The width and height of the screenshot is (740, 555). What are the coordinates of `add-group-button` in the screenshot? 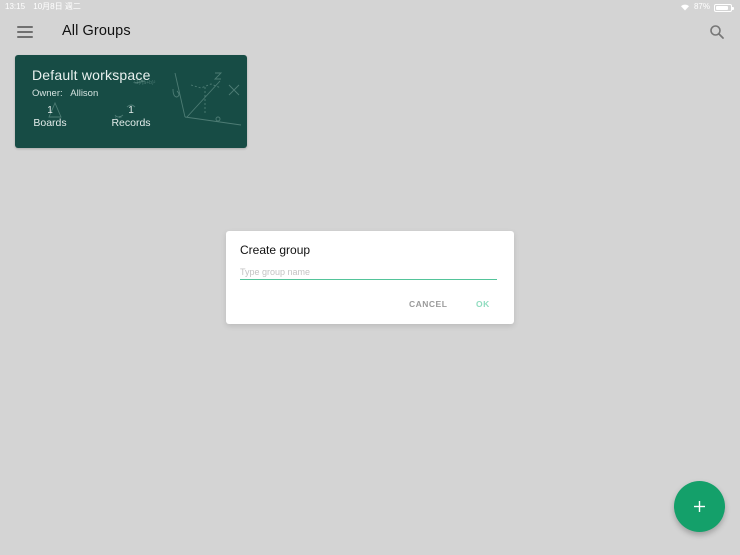 It's located at (699, 506).